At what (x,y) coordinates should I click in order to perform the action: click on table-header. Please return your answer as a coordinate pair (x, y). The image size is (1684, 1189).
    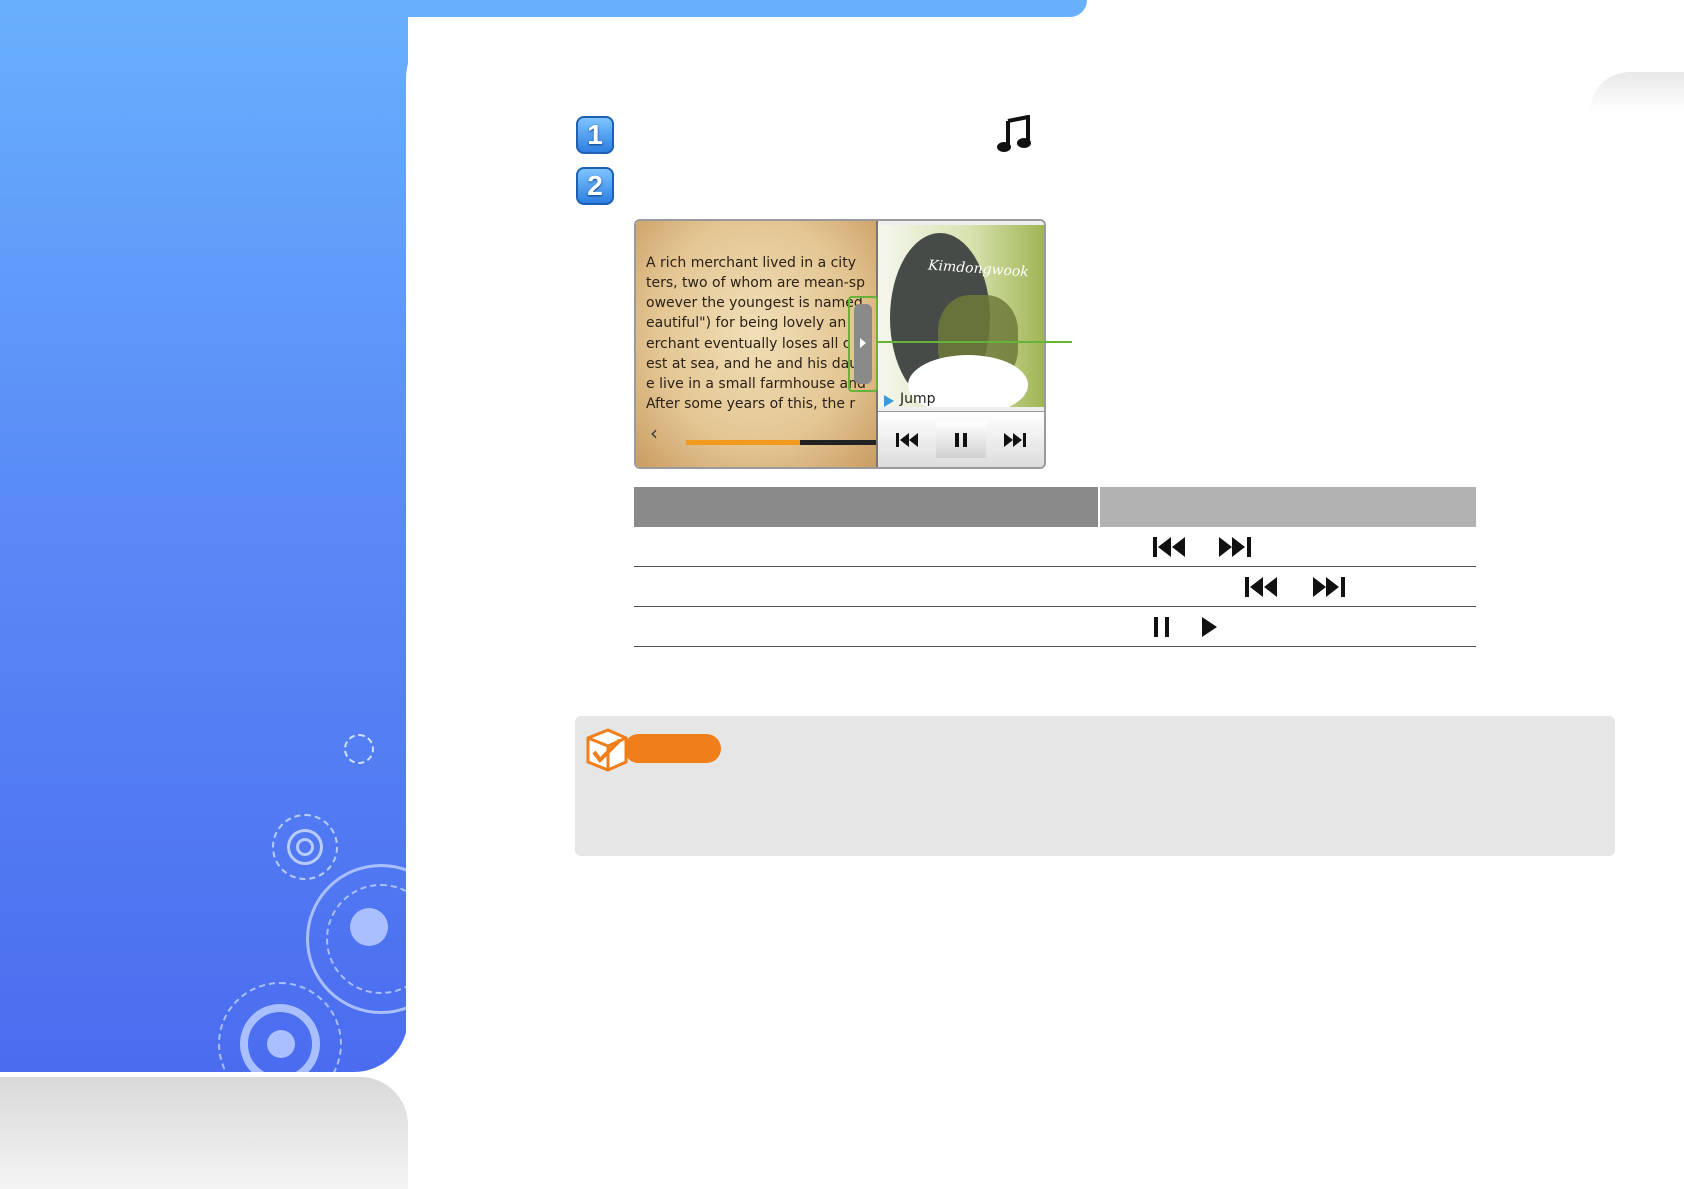
    Looking at the image, I should click on (1055, 507).